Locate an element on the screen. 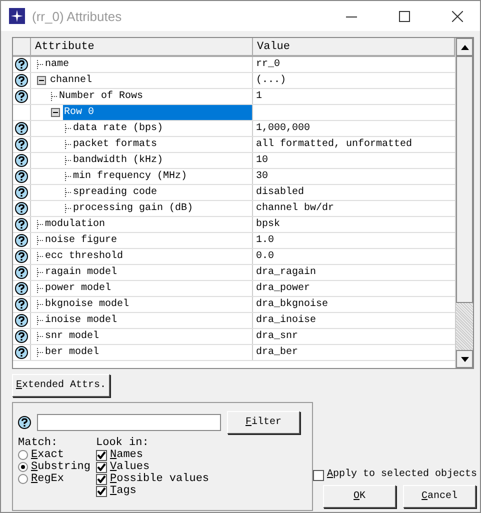 This screenshot has height=513, width=481. attribute-value: disabled is located at coordinates (354, 192).